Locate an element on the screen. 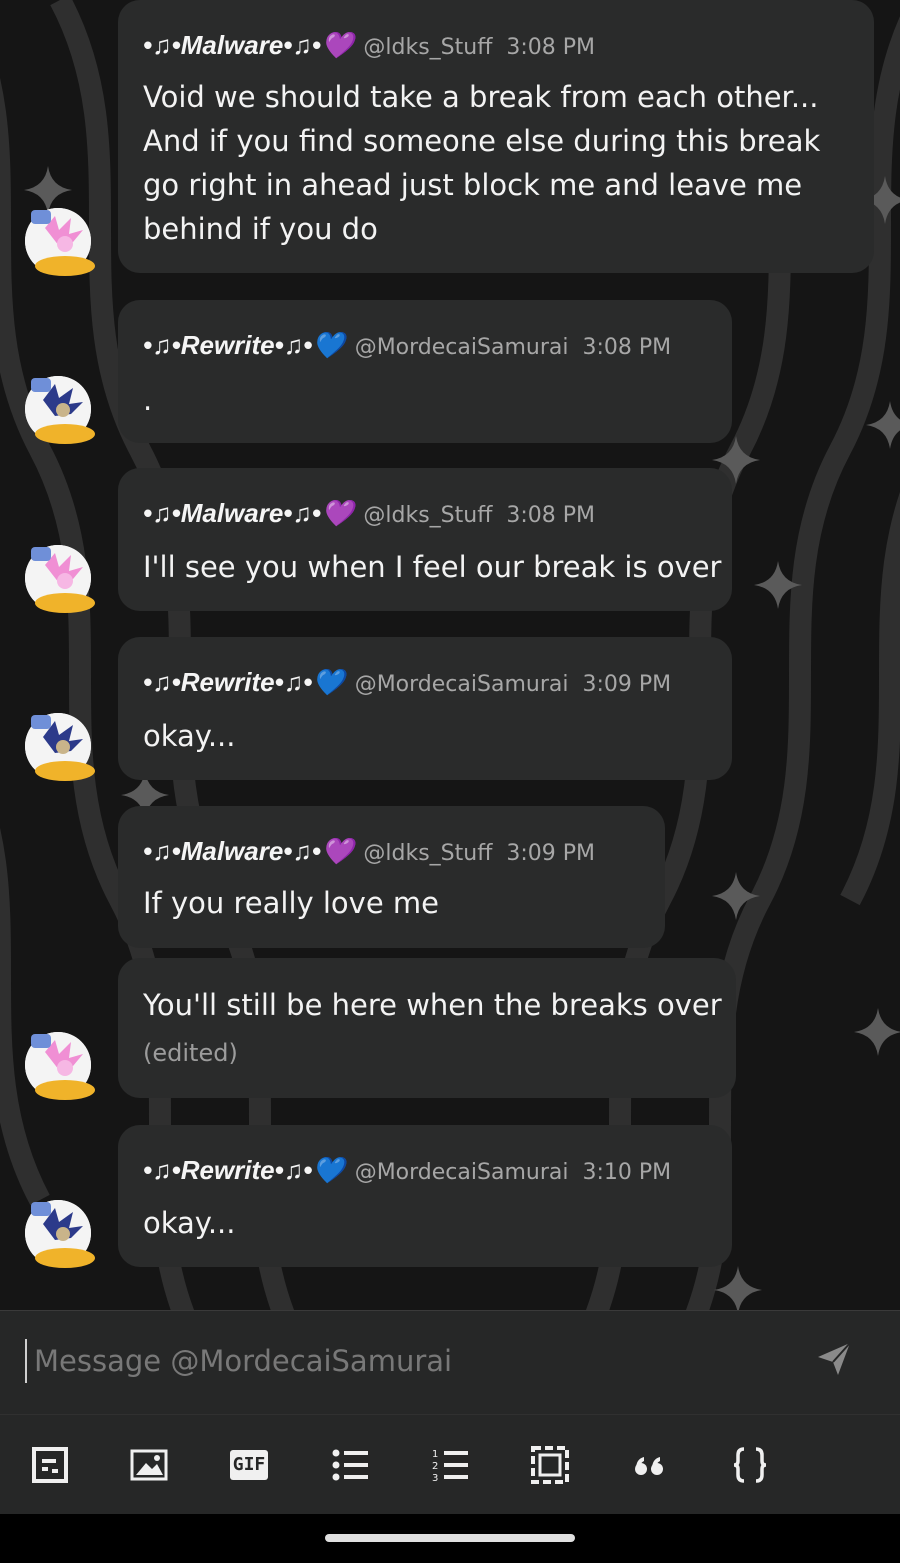 The width and height of the screenshot is (900, 1563). message-text: If you really love me is located at coordinates (291, 903).